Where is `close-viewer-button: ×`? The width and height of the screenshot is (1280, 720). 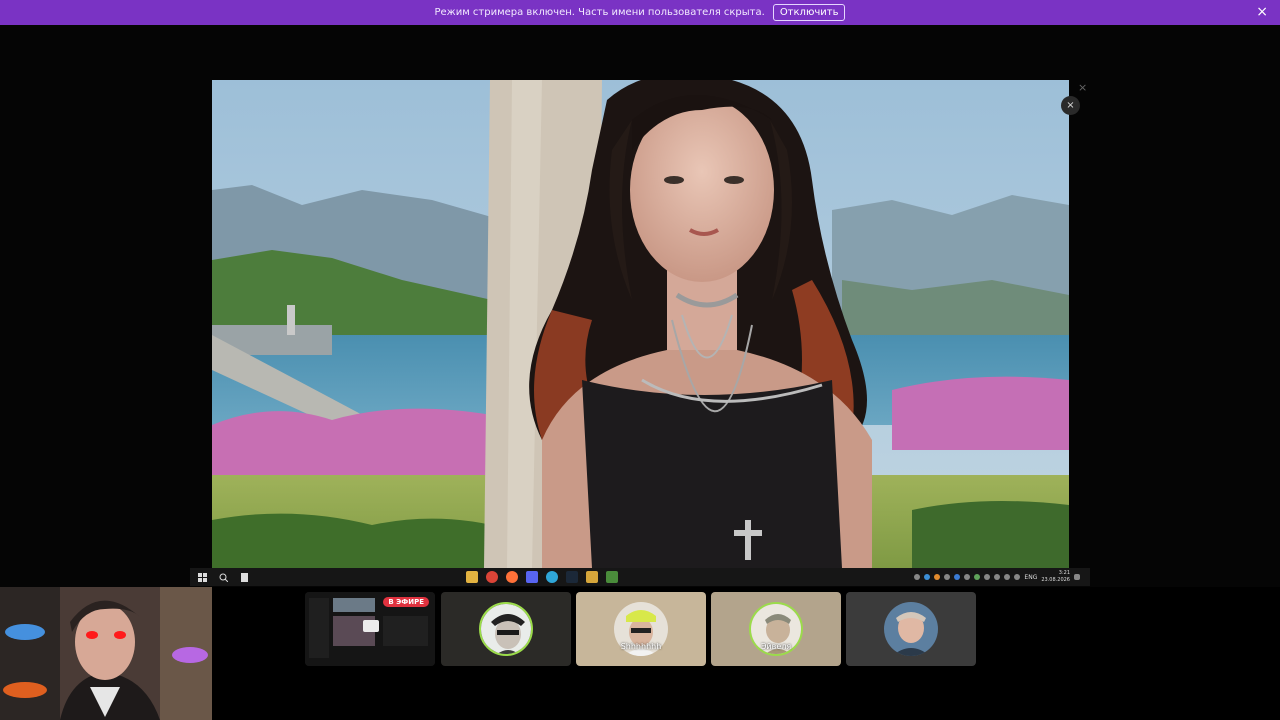
close-viewer-button: × is located at coordinates (1070, 105).